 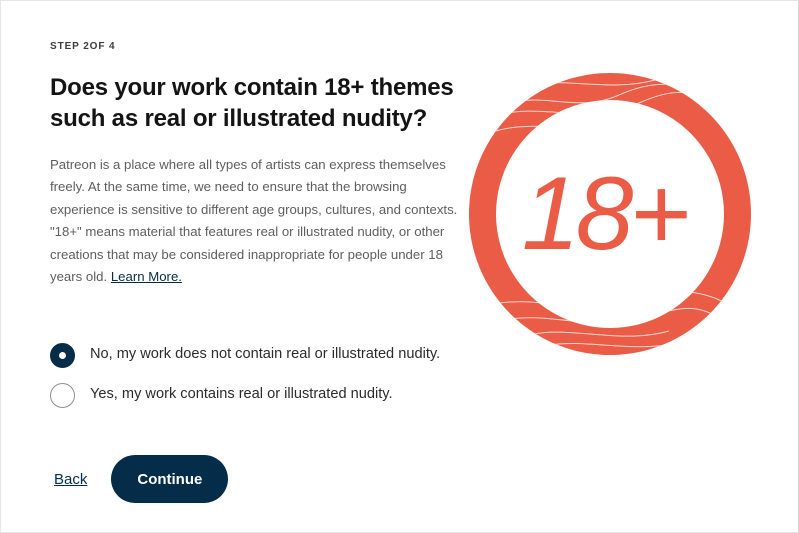 What do you see at coordinates (62, 395) in the screenshot?
I see `radio-button-unselected` at bounding box center [62, 395].